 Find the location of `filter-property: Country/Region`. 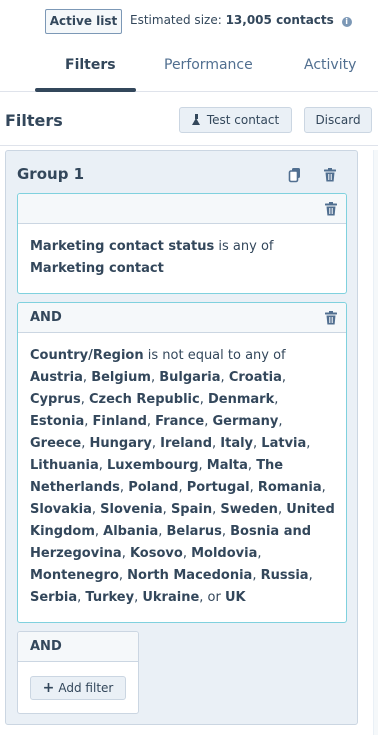

filter-property: Country/Region is located at coordinates (87, 355).